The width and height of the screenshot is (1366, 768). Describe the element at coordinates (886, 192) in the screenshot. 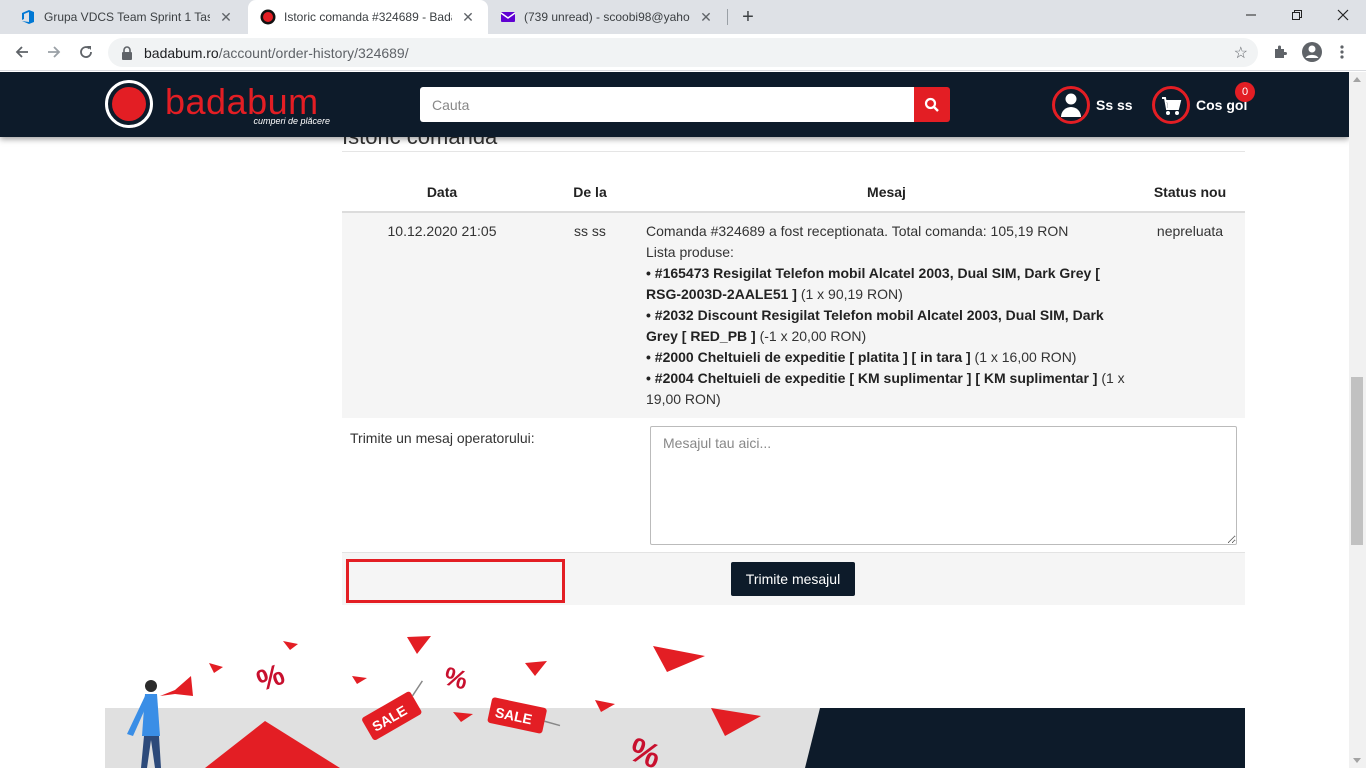

I see `column-header-message: Mesaj` at that location.